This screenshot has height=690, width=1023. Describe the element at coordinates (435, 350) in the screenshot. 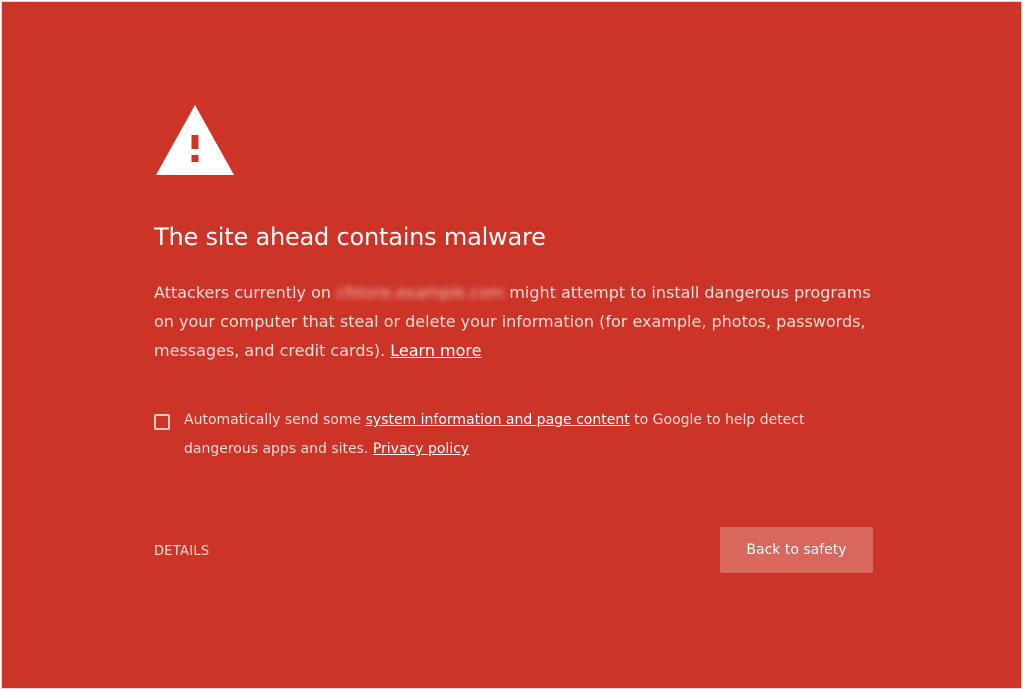

I see `learn-more-link: Learn more` at that location.